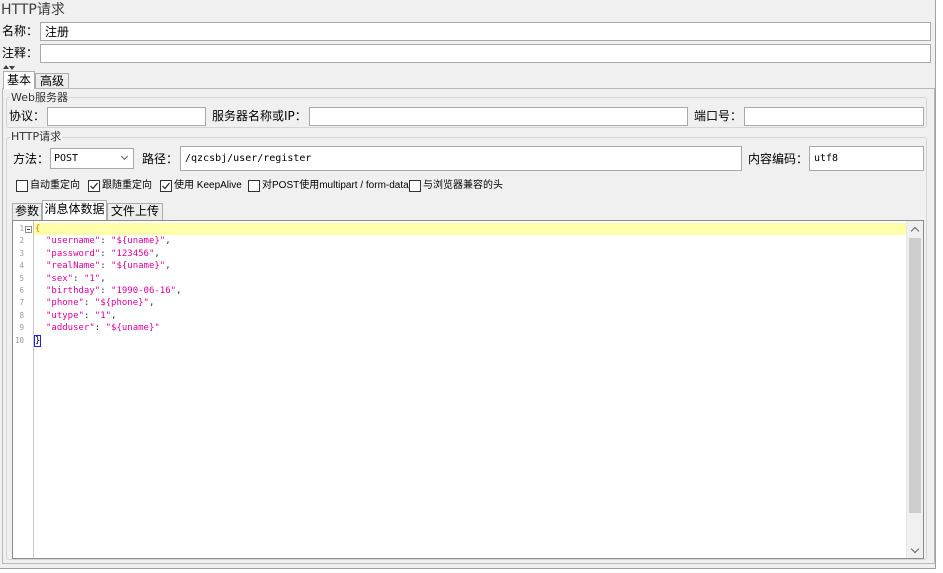 Image resolution: width=943 pixels, height=573 pixels. What do you see at coordinates (778, 159) in the screenshot?
I see `encoding-label: 内容编码：` at bounding box center [778, 159].